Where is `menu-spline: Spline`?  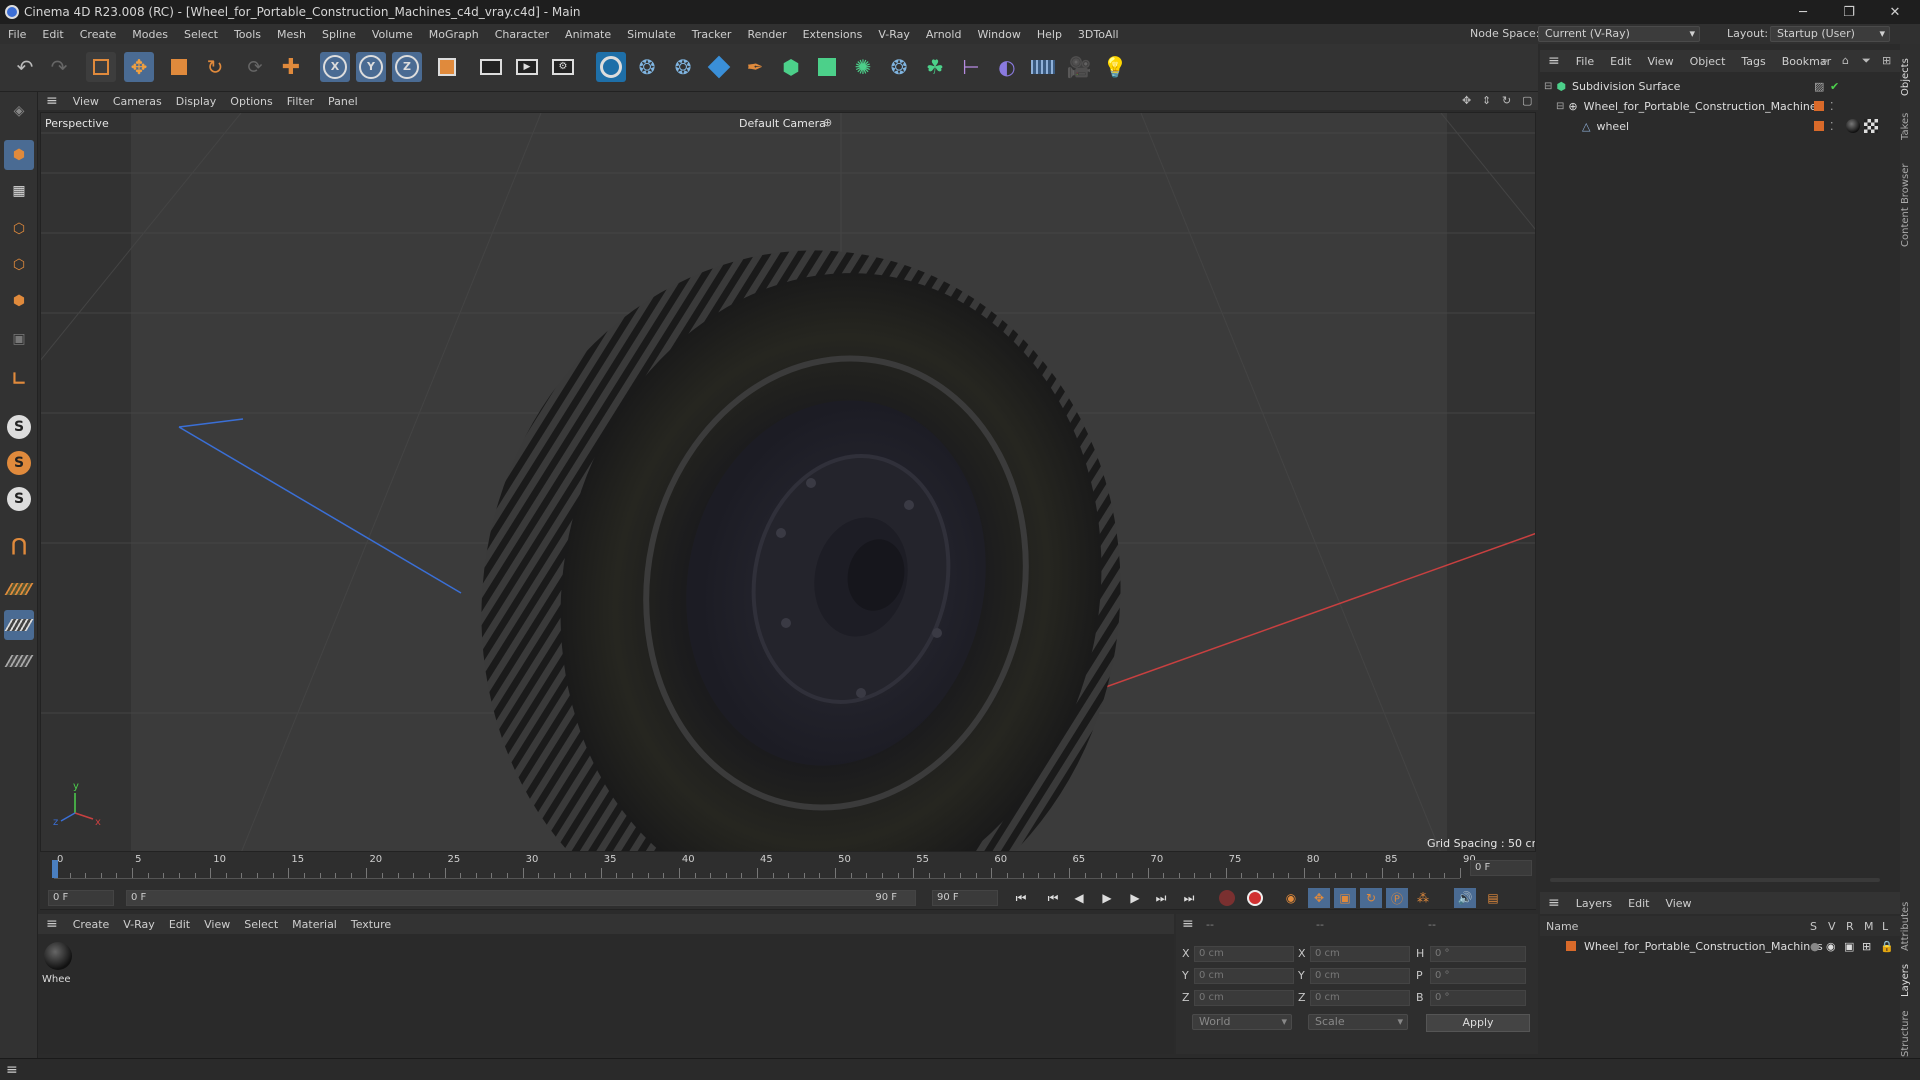 menu-spline: Spline is located at coordinates (339, 34).